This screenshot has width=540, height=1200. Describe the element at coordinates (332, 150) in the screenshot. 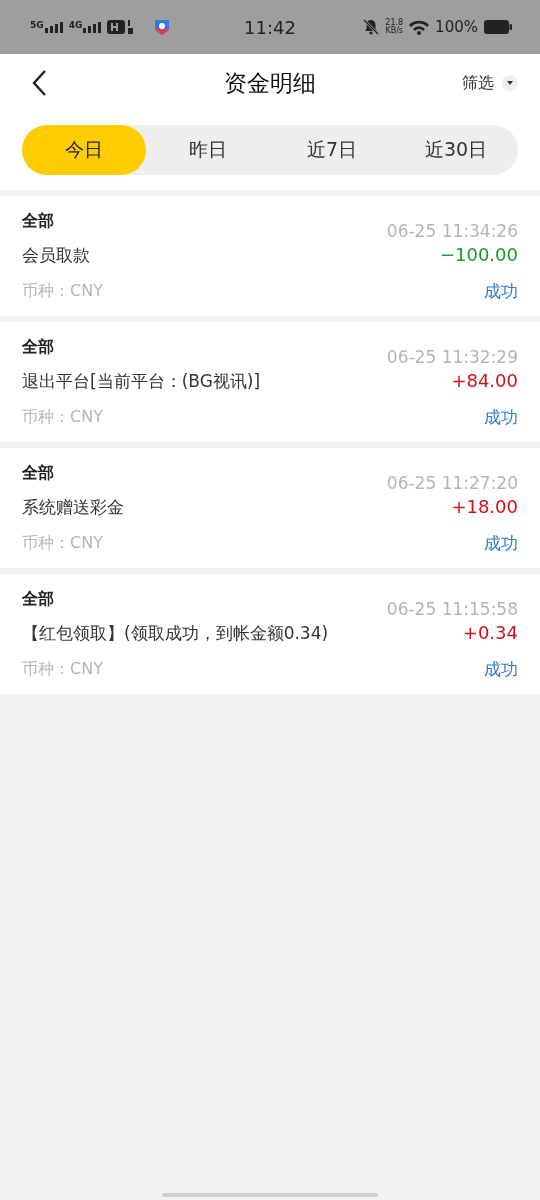

I see `period-tab: 近7日` at that location.